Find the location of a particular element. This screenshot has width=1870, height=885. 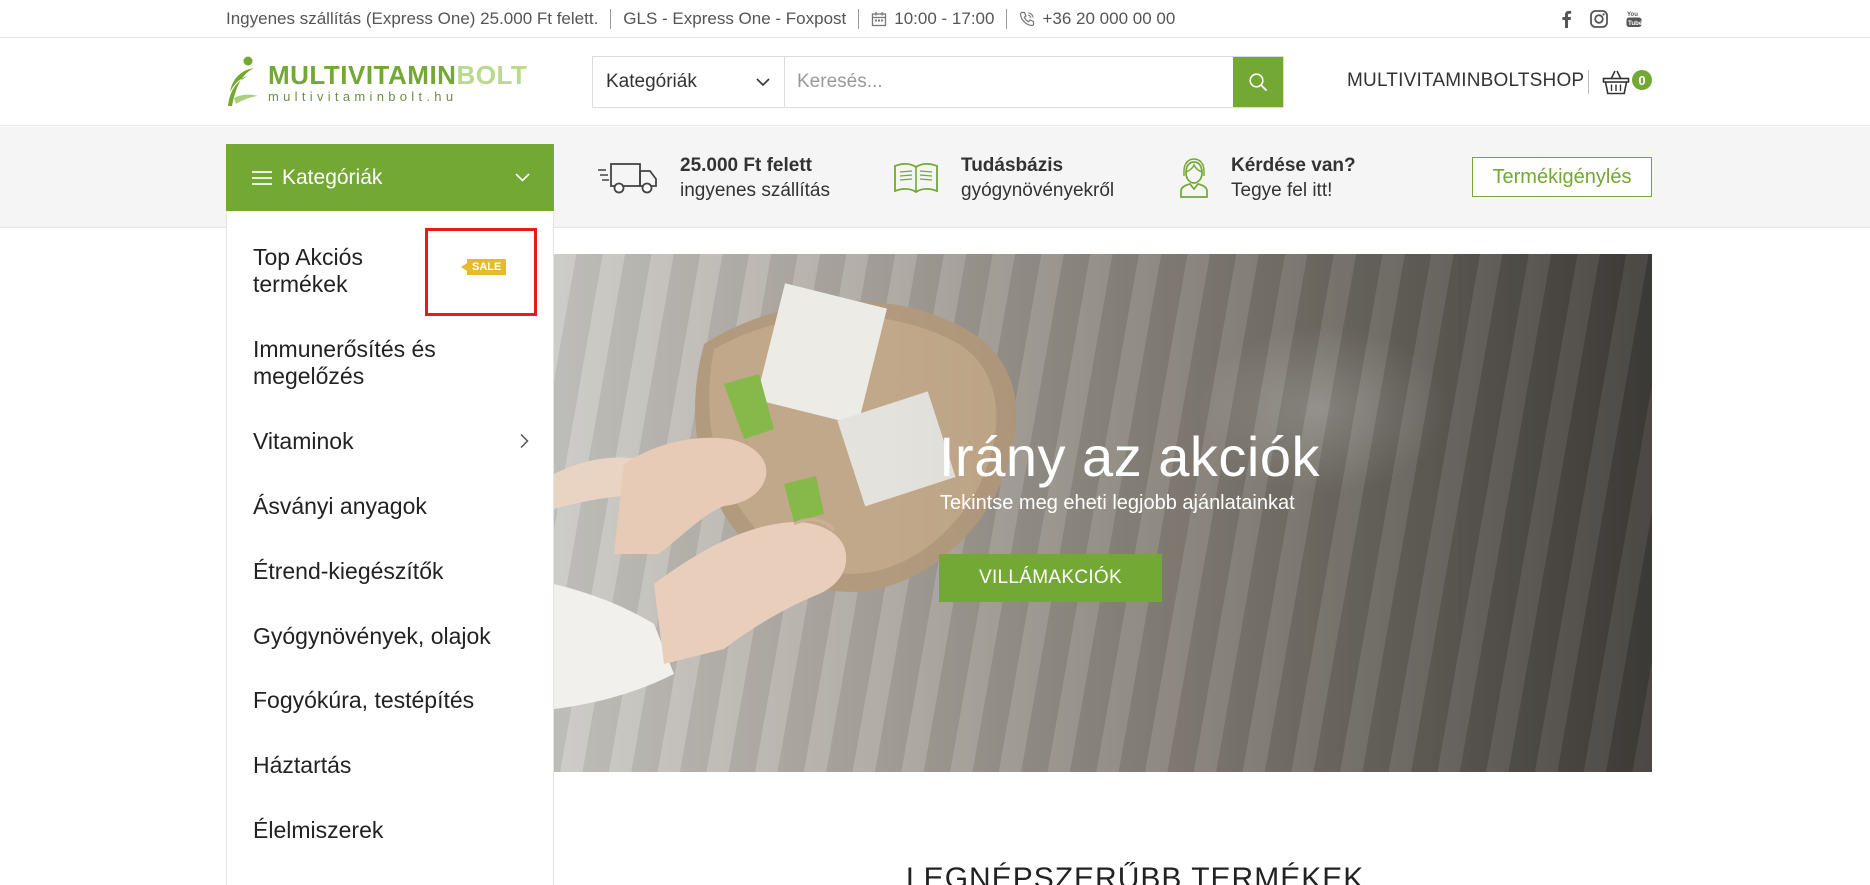

phone-icon is located at coordinates (1027, 19).